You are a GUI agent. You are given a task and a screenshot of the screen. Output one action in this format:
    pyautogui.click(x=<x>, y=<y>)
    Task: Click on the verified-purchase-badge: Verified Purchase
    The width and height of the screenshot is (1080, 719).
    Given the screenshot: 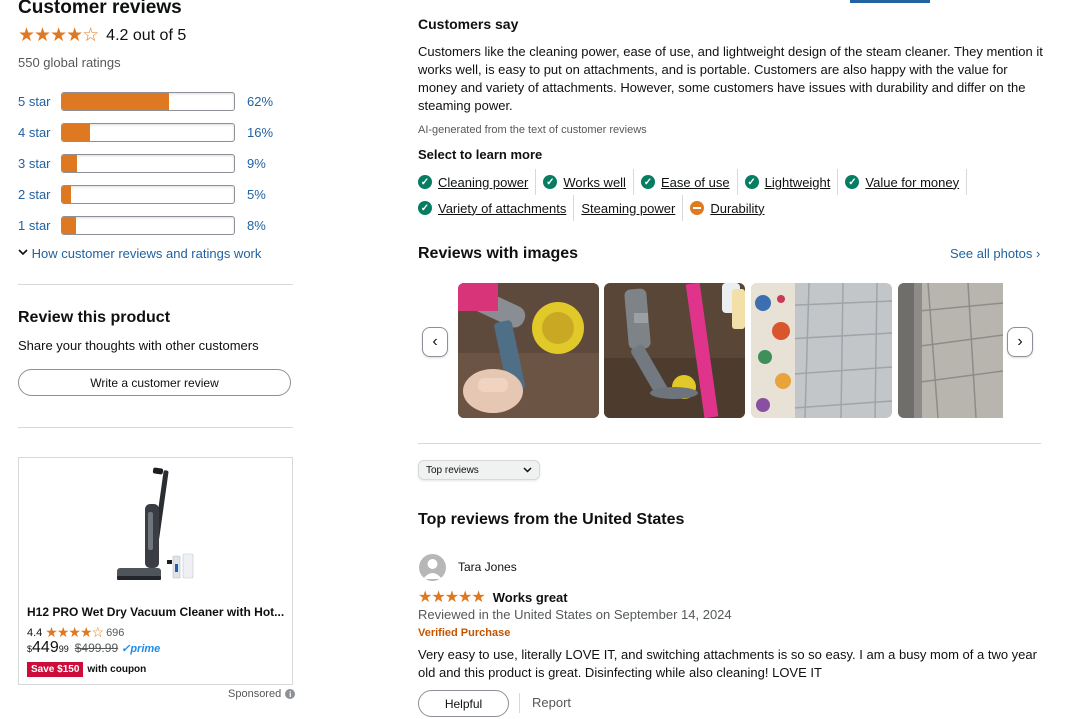 What is the action you would take?
    pyautogui.click(x=464, y=633)
    